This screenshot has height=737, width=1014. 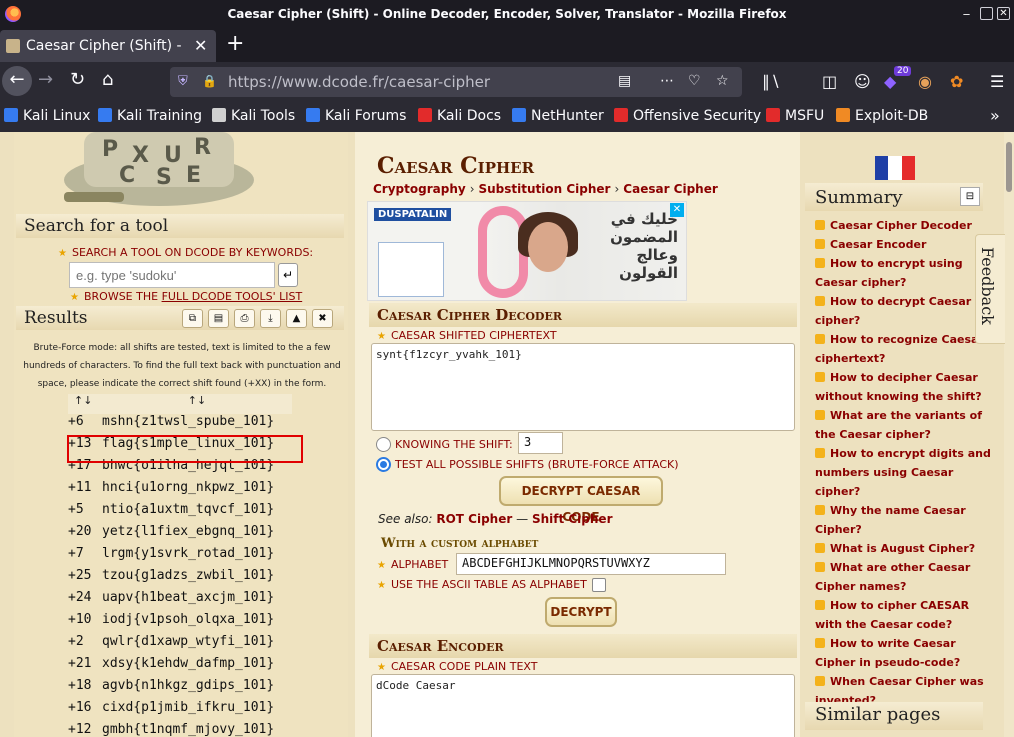 I want to click on search-tool-heading: Search for a tool, so click(x=180, y=226).